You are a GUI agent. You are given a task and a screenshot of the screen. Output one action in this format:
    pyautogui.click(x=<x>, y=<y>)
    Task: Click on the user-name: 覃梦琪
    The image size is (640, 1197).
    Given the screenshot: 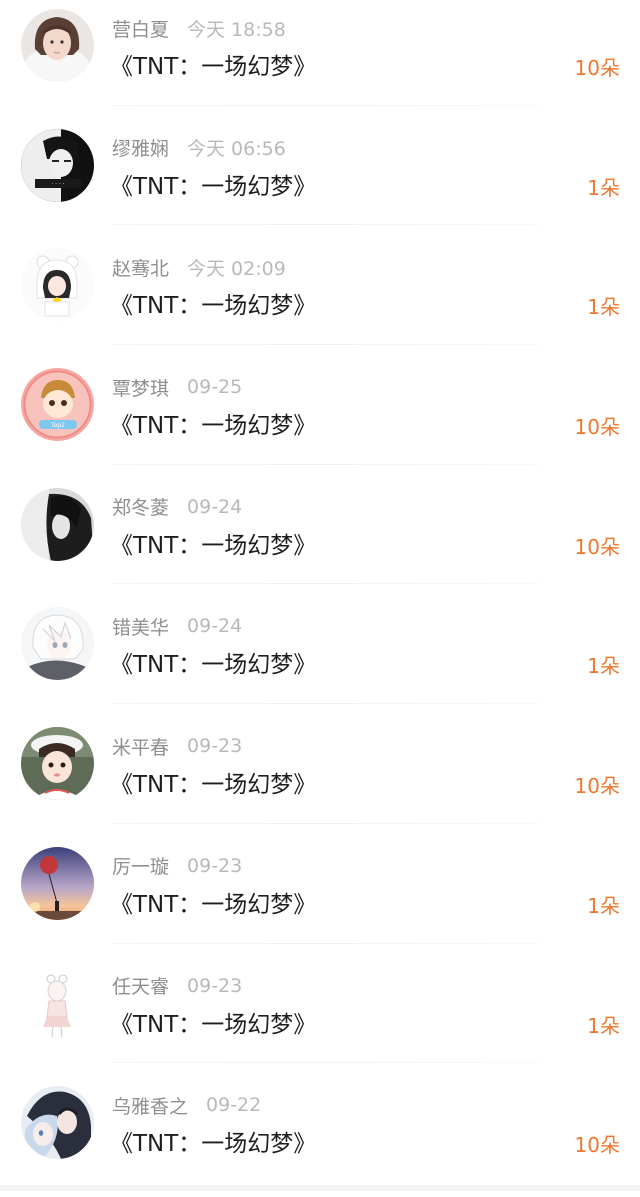 What is the action you would take?
    pyautogui.click(x=140, y=387)
    